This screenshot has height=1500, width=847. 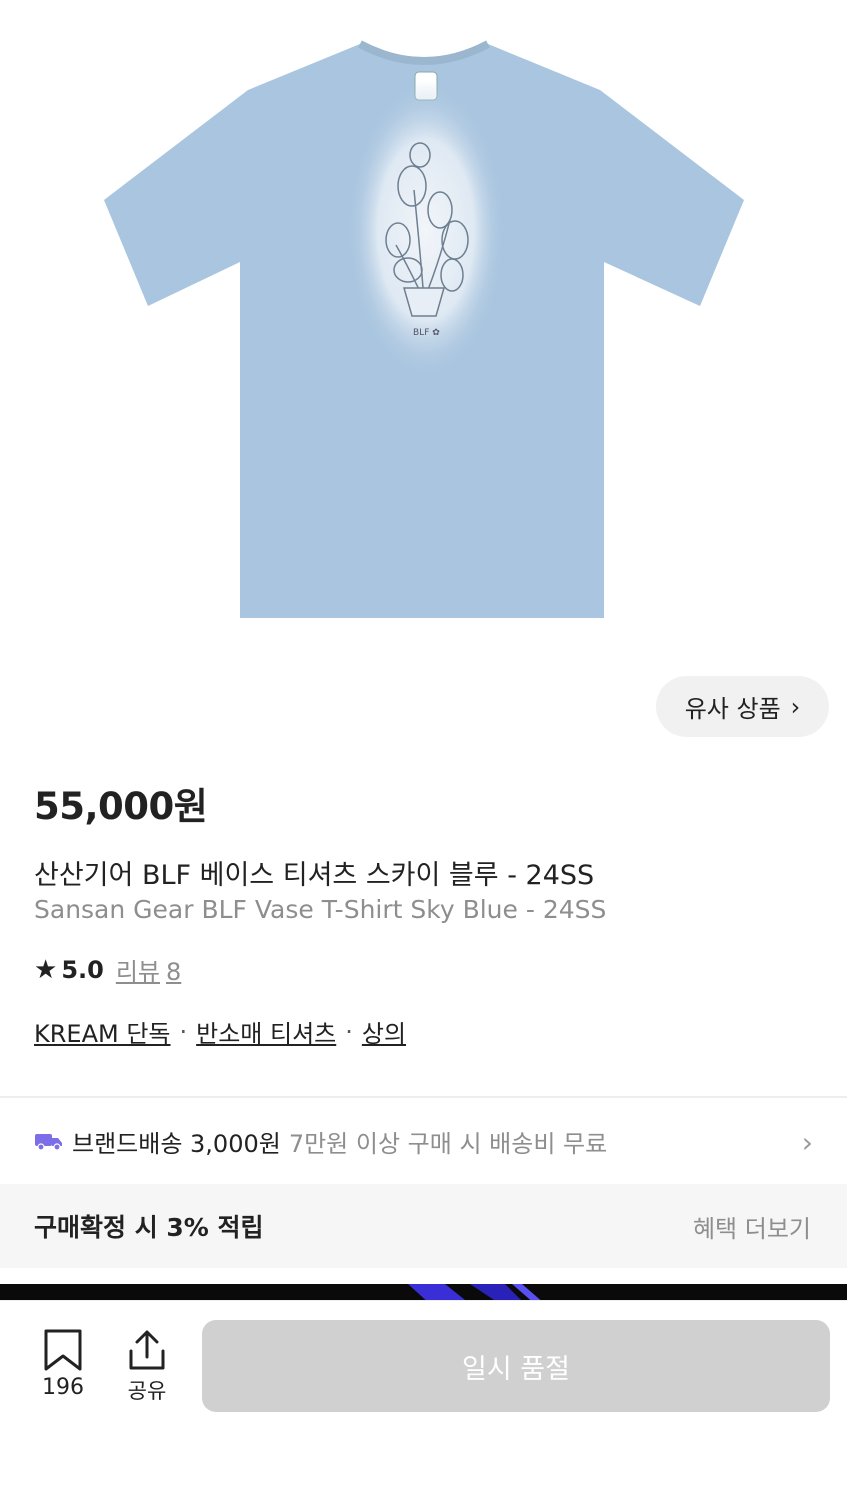 I want to click on benefit-more-link: 혜택 더보기, so click(x=752, y=1226).